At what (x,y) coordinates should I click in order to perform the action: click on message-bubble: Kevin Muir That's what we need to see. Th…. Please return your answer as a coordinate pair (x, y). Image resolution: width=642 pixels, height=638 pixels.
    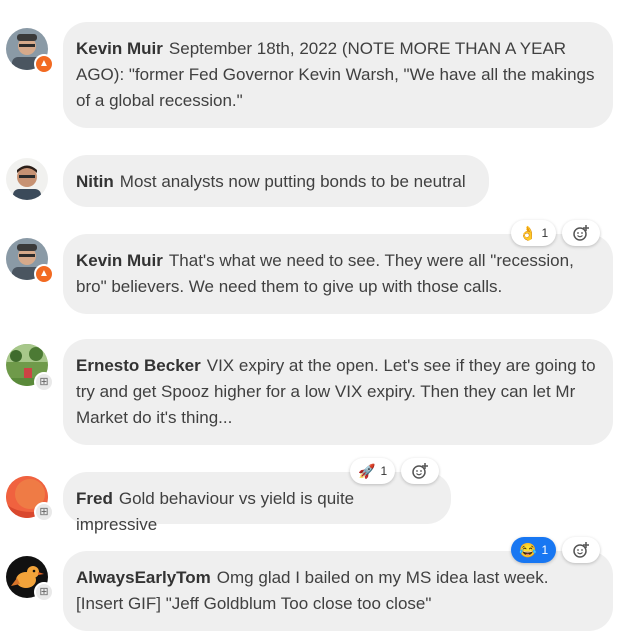
    Looking at the image, I should click on (338, 274).